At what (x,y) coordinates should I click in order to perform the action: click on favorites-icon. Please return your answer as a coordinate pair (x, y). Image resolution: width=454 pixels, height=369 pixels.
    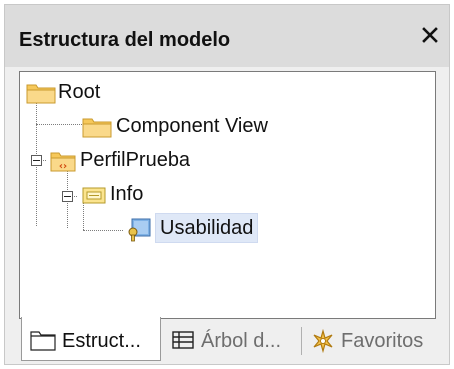
    Looking at the image, I should click on (323, 343).